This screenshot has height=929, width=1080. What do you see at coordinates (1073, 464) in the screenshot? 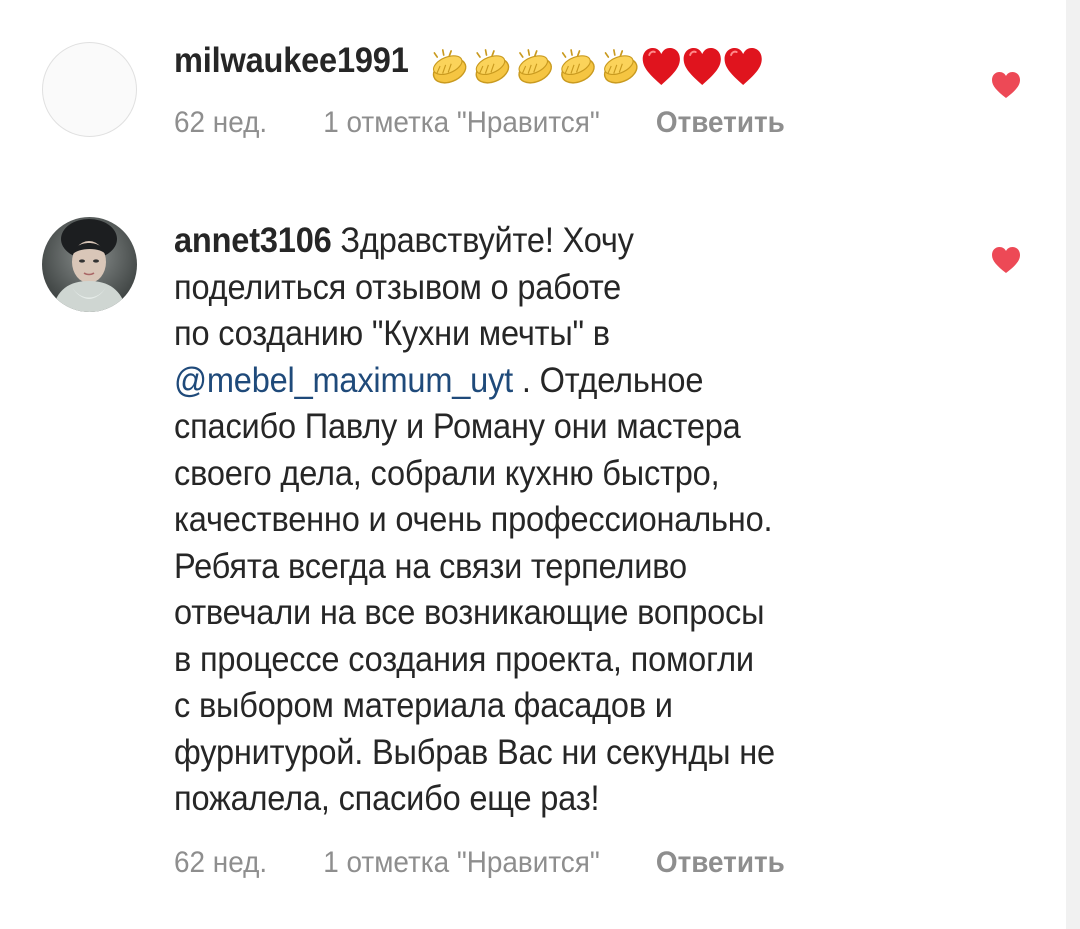
I see `scrollbar-track` at bounding box center [1073, 464].